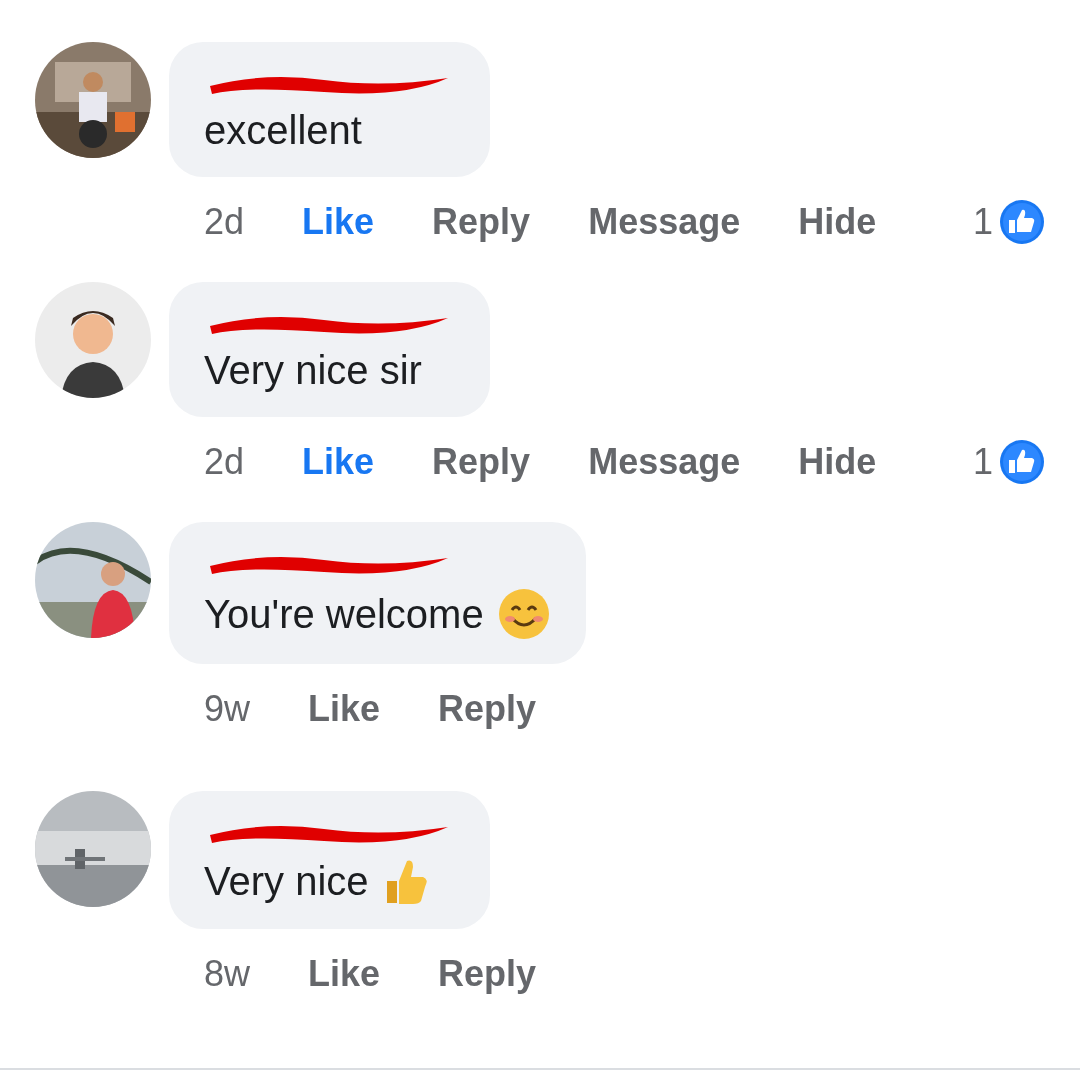 This screenshot has height=1080, width=1080. What do you see at coordinates (227, 974) in the screenshot?
I see `comment-time: 8w` at bounding box center [227, 974].